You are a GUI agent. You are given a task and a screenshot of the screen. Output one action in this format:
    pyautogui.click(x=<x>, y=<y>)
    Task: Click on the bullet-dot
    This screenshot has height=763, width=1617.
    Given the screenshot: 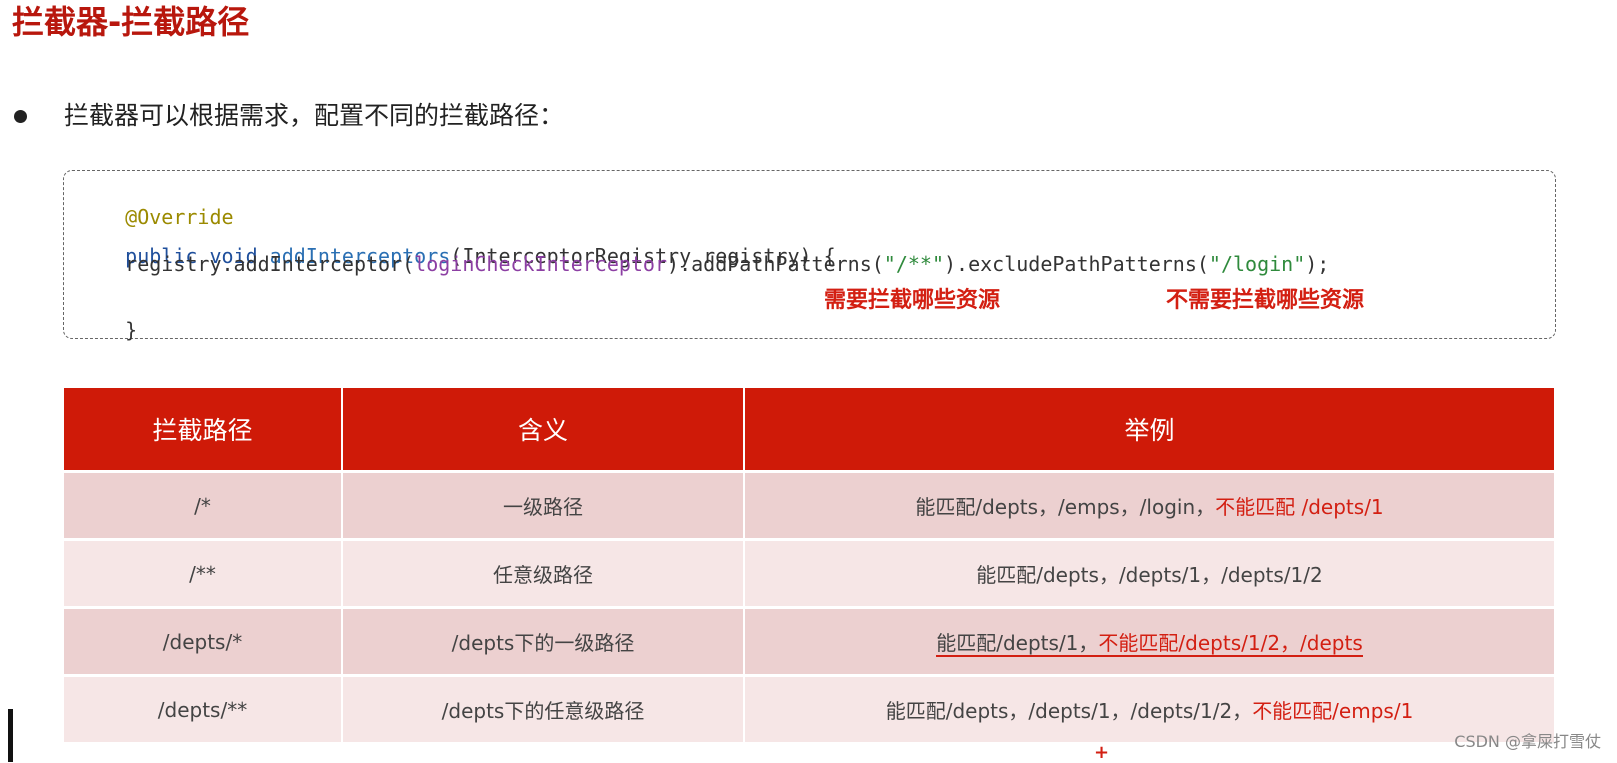 What is the action you would take?
    pyautogui.click(x=20, y=116)
    